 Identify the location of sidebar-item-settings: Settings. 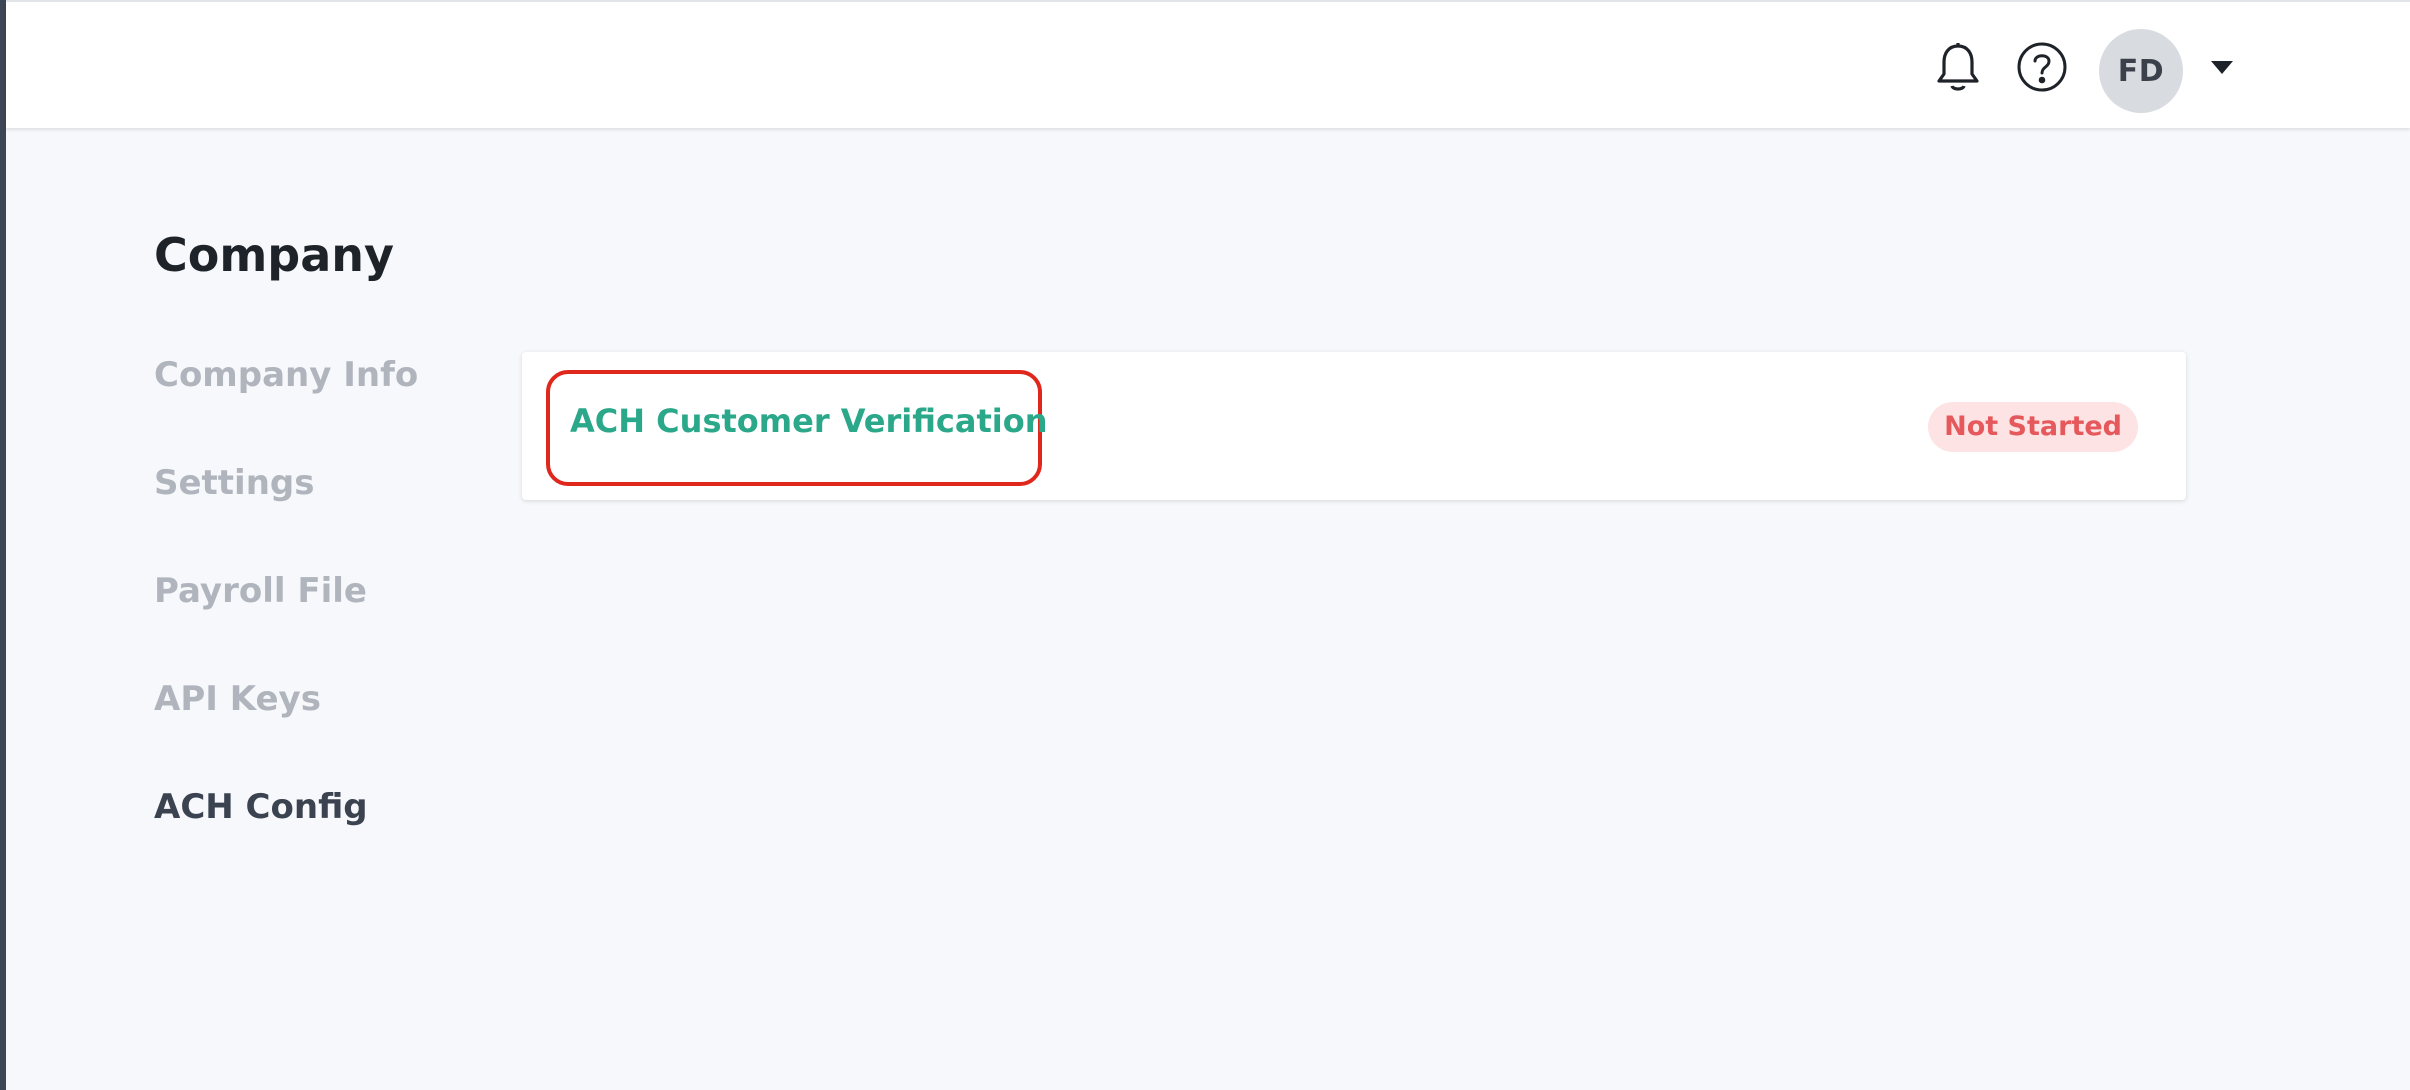
(286, 507).